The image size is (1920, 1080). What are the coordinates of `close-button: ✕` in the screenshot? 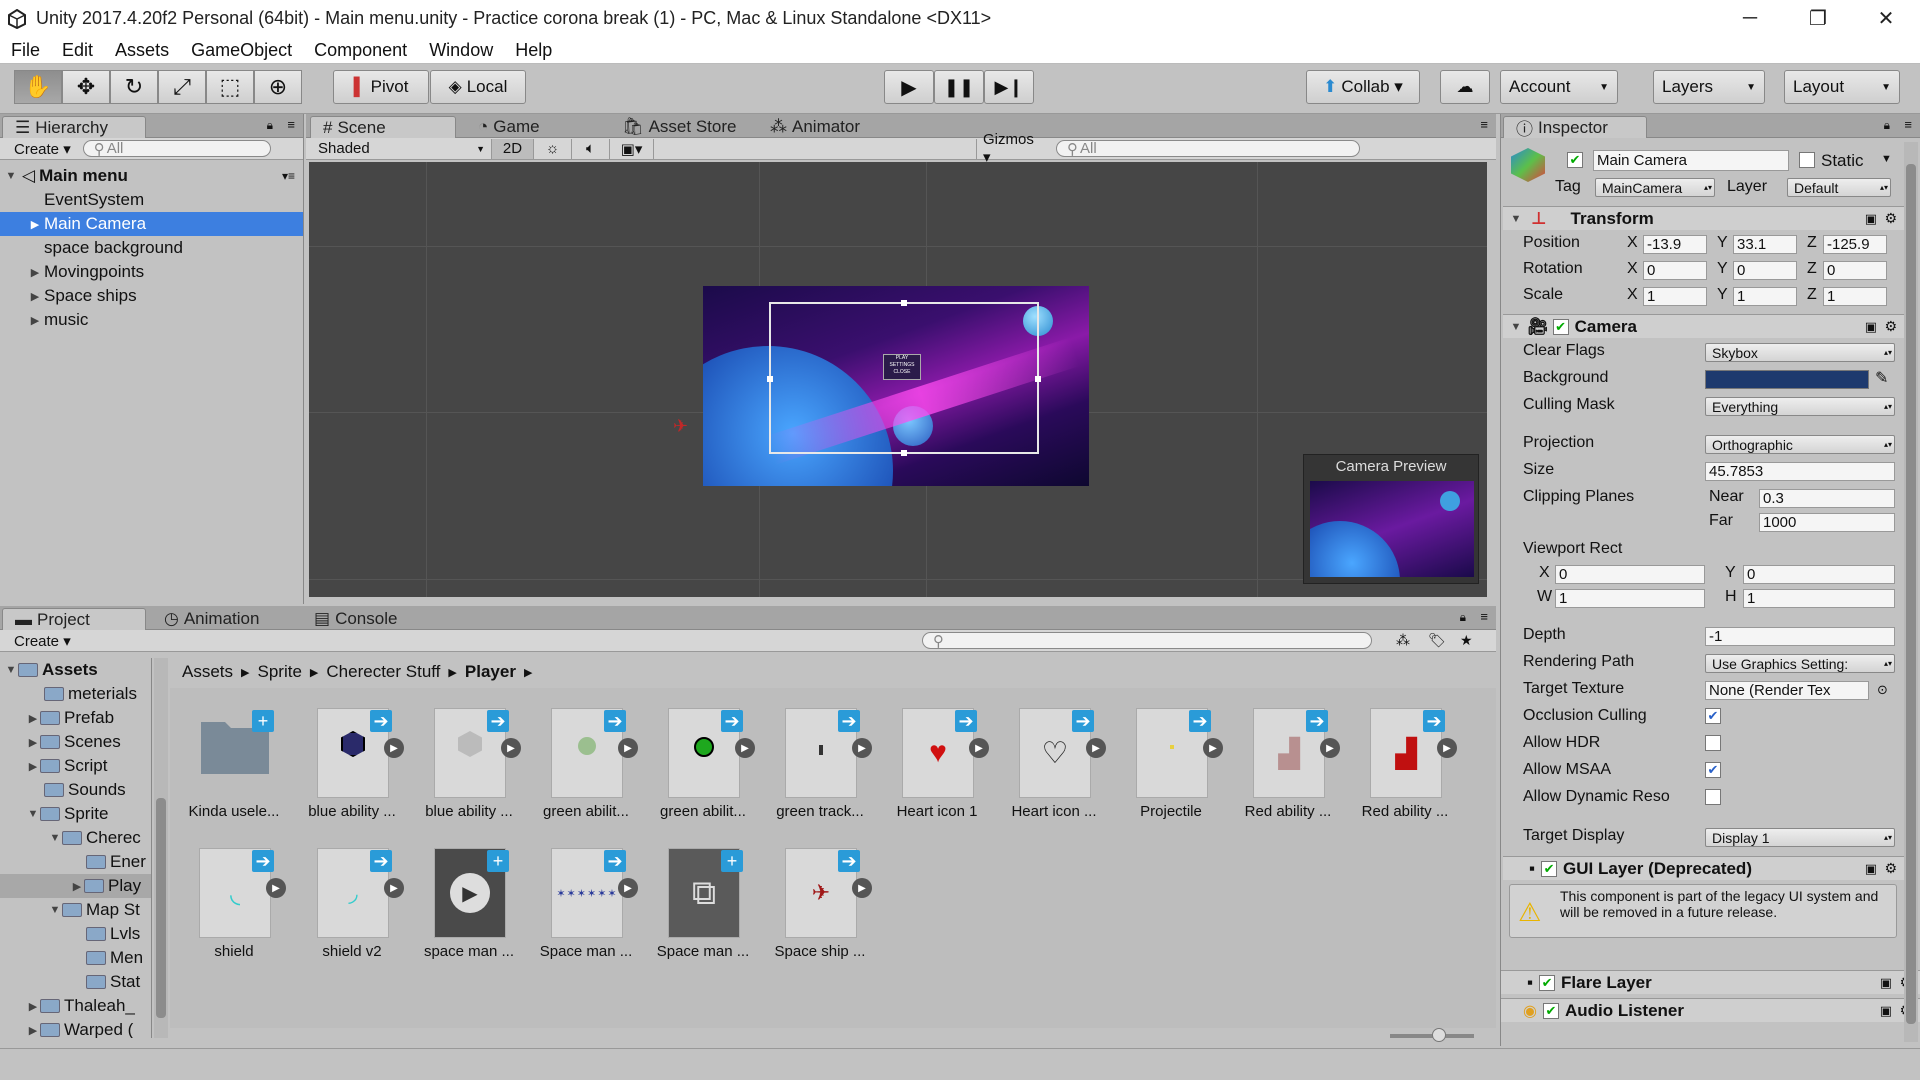 It's located at (1886, 18).